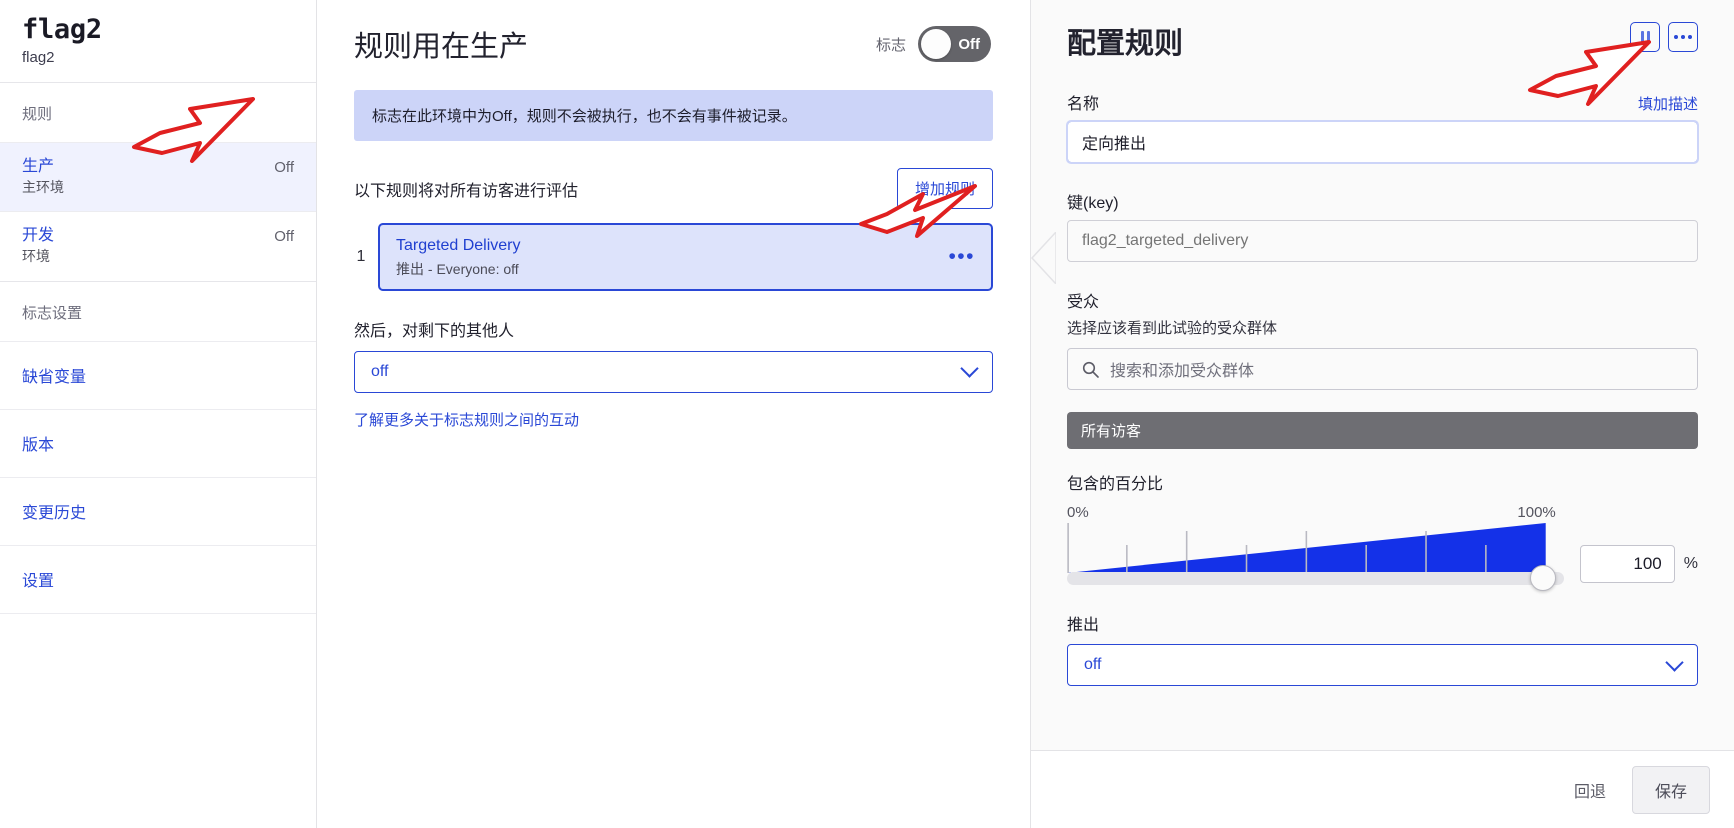 Image resolution: width=1734 pixels, height=828 pixels. What do you see at coordinates (673, 188) in the screenshot?
I see `rules-header-row: 以下规则将对所有访客进行评估 增加规则` at bounding box center [673, 188].